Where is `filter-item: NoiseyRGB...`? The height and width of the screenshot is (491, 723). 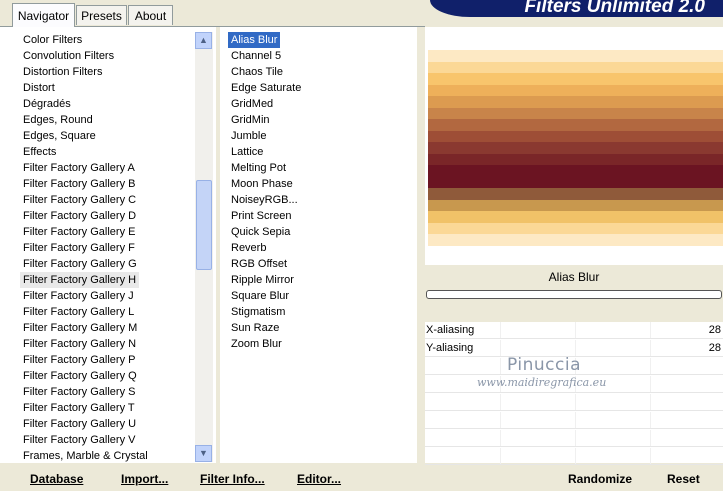
filter-item: NoiseyRGB... is located at coordinates (264, 200).